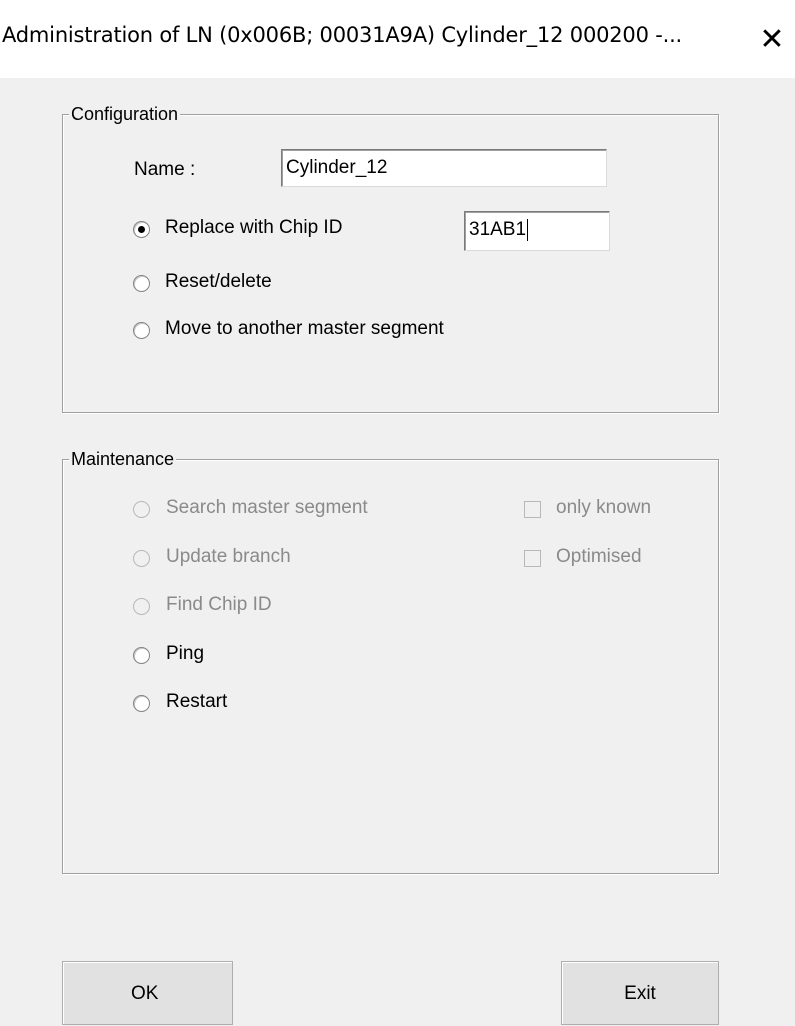 Image resolution: width=795 pixels, height=1026 pixels. Describe the element at coordinates (197, 701) in the screenshot. I see `radio-restart-label: Restart` at that location.